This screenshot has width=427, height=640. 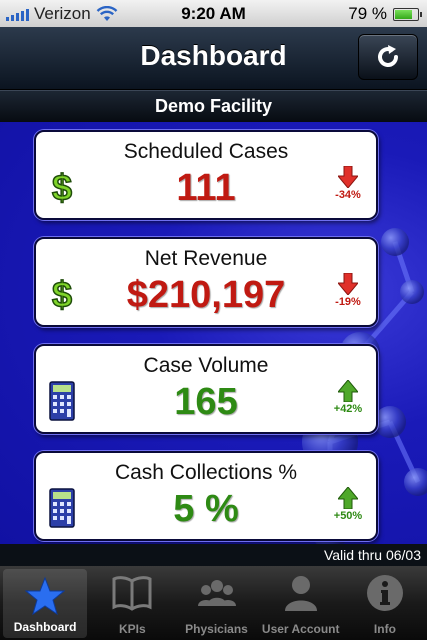 I want to click on tab-label: Dashboard, so click(x=45, y=627).